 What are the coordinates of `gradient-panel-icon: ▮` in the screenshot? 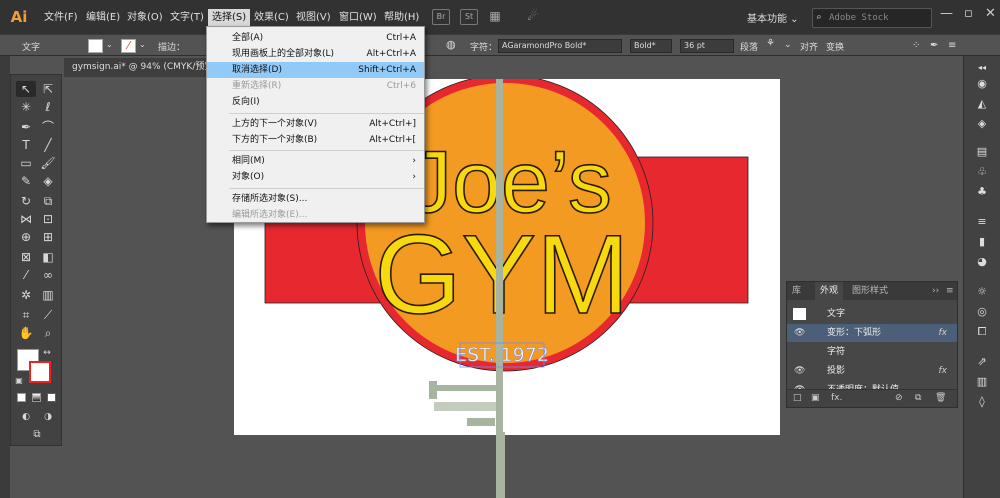 It's located at (982, 242).